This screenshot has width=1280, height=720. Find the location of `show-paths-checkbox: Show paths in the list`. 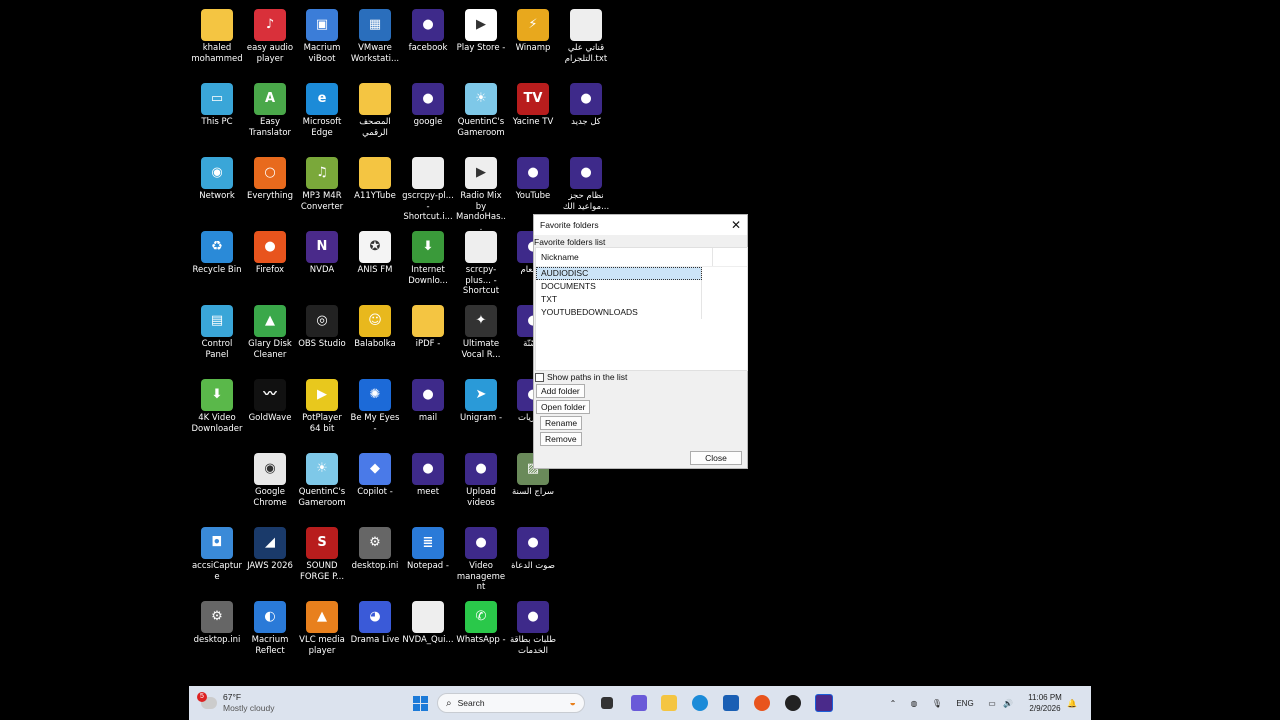

show-paths-checkbox: Show paths in the list is located at coordinates (581, 377).